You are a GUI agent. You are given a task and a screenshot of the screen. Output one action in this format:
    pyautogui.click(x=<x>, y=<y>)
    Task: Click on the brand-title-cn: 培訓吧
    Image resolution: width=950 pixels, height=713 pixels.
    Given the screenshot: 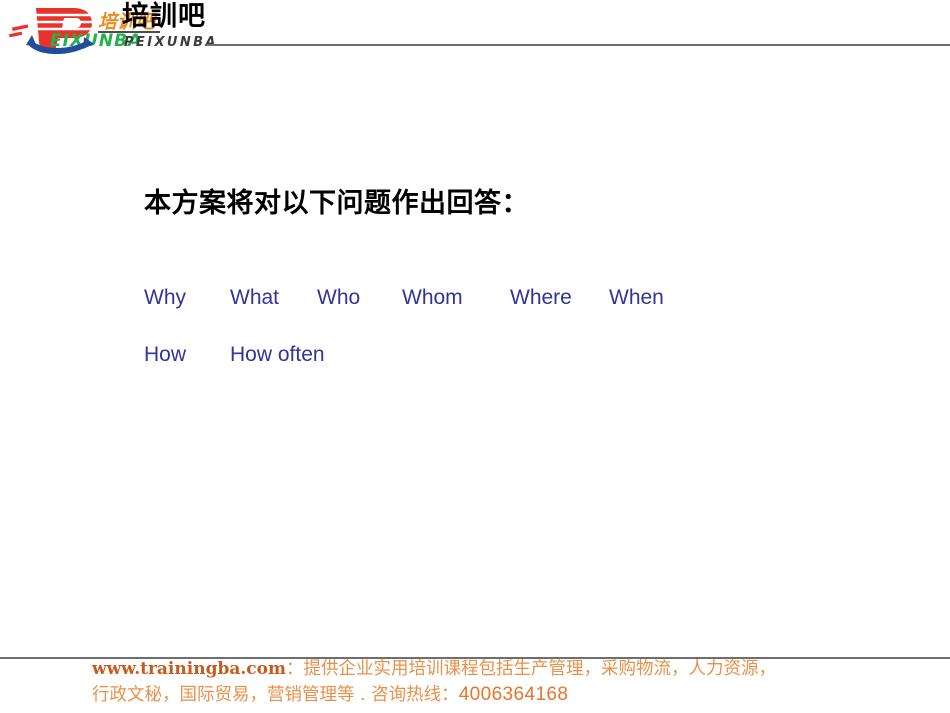 What is the action you would take?
    pyautogui.click(x=164, y=16)
    